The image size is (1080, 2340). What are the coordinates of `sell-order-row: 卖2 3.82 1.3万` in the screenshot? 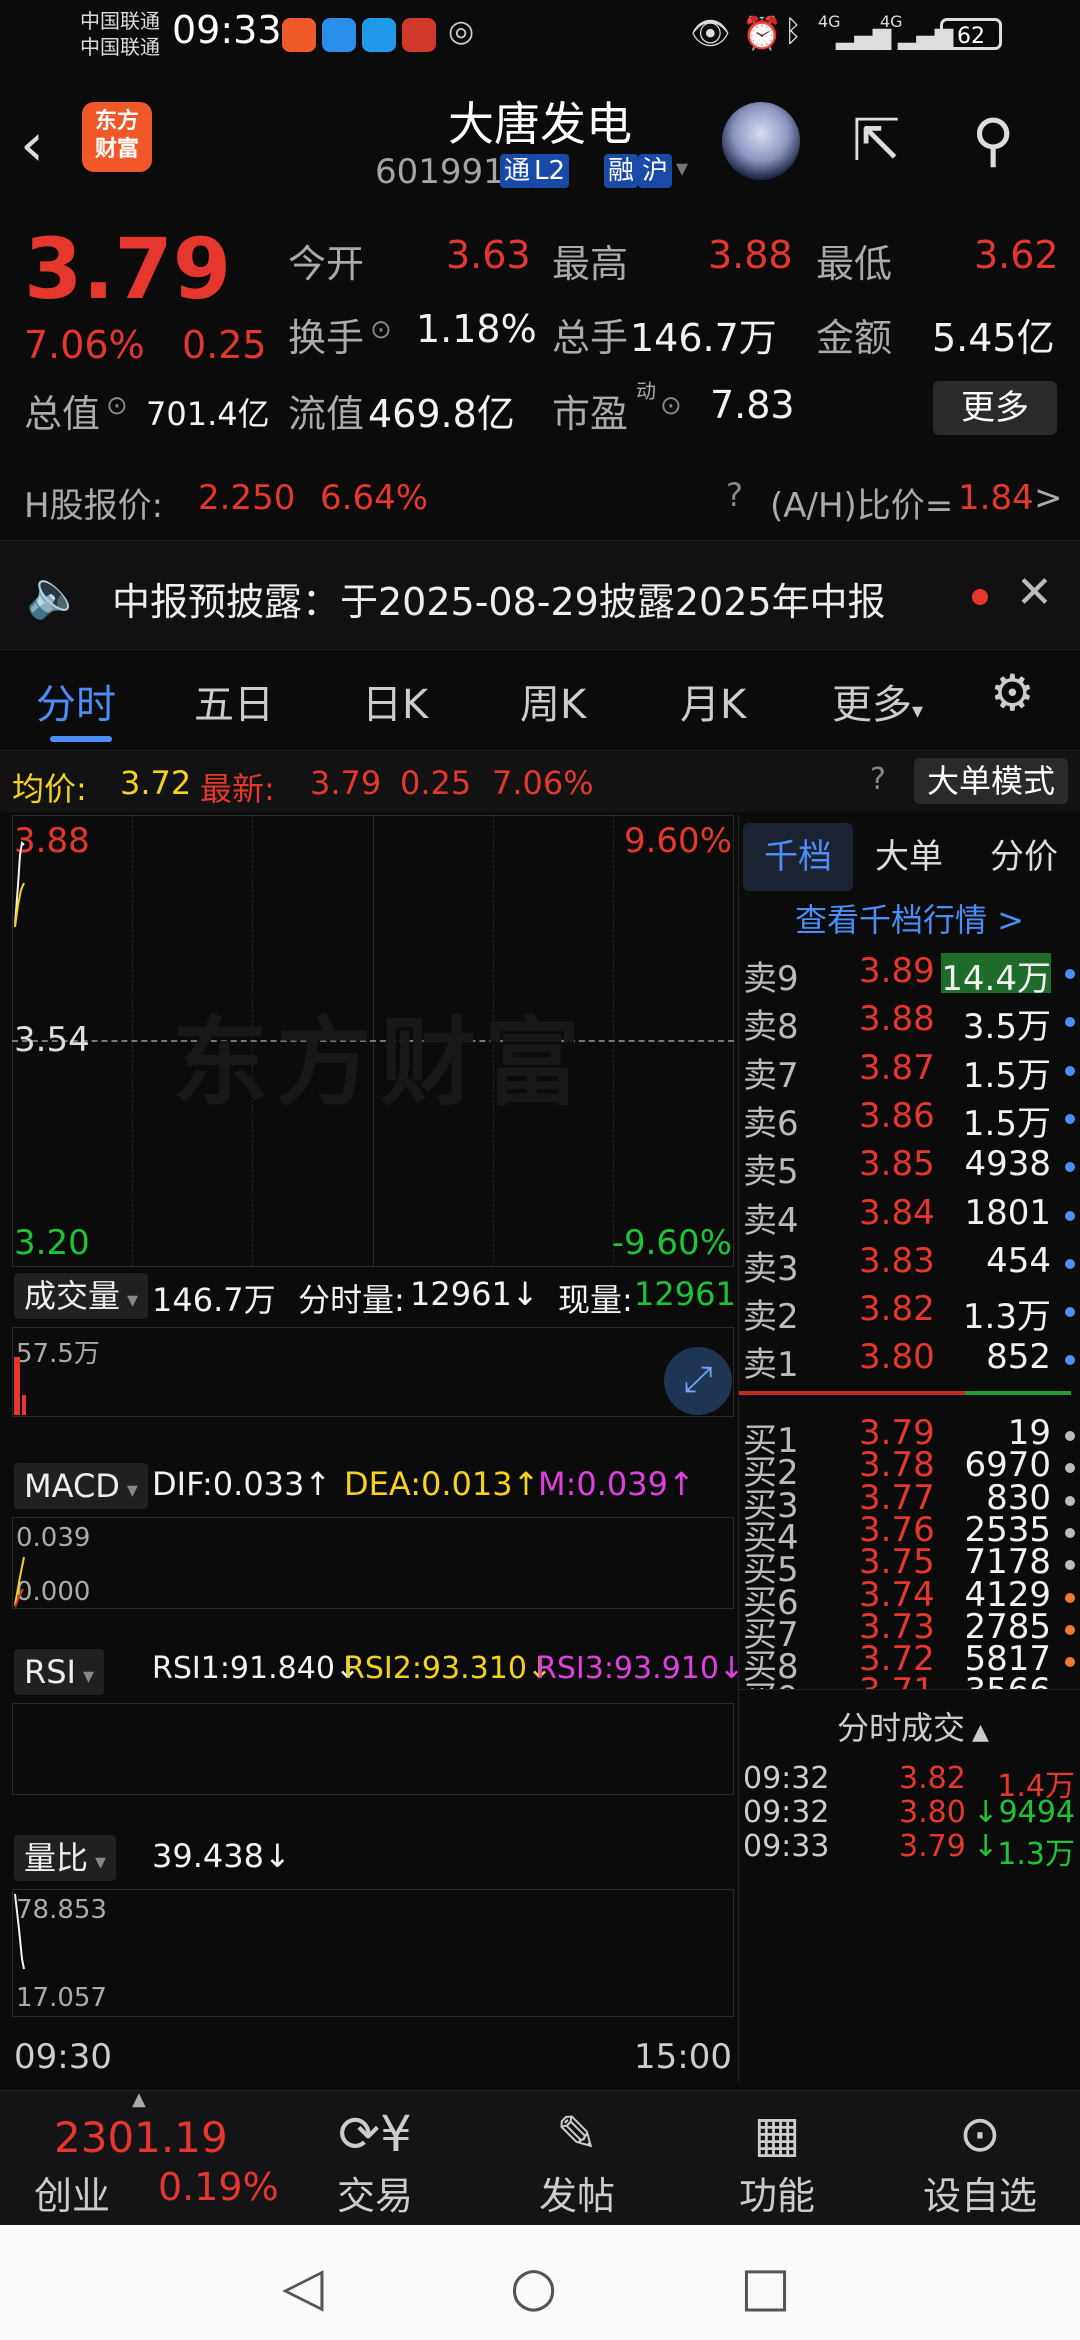 It's located at (909, 1313).